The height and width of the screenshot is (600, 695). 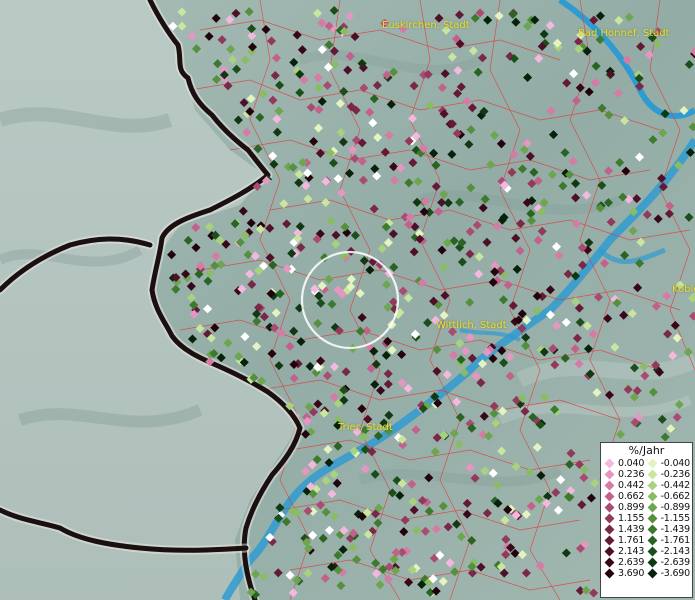 I want to click on legend-item-negative: -3.690, so click(x=668, y=573).